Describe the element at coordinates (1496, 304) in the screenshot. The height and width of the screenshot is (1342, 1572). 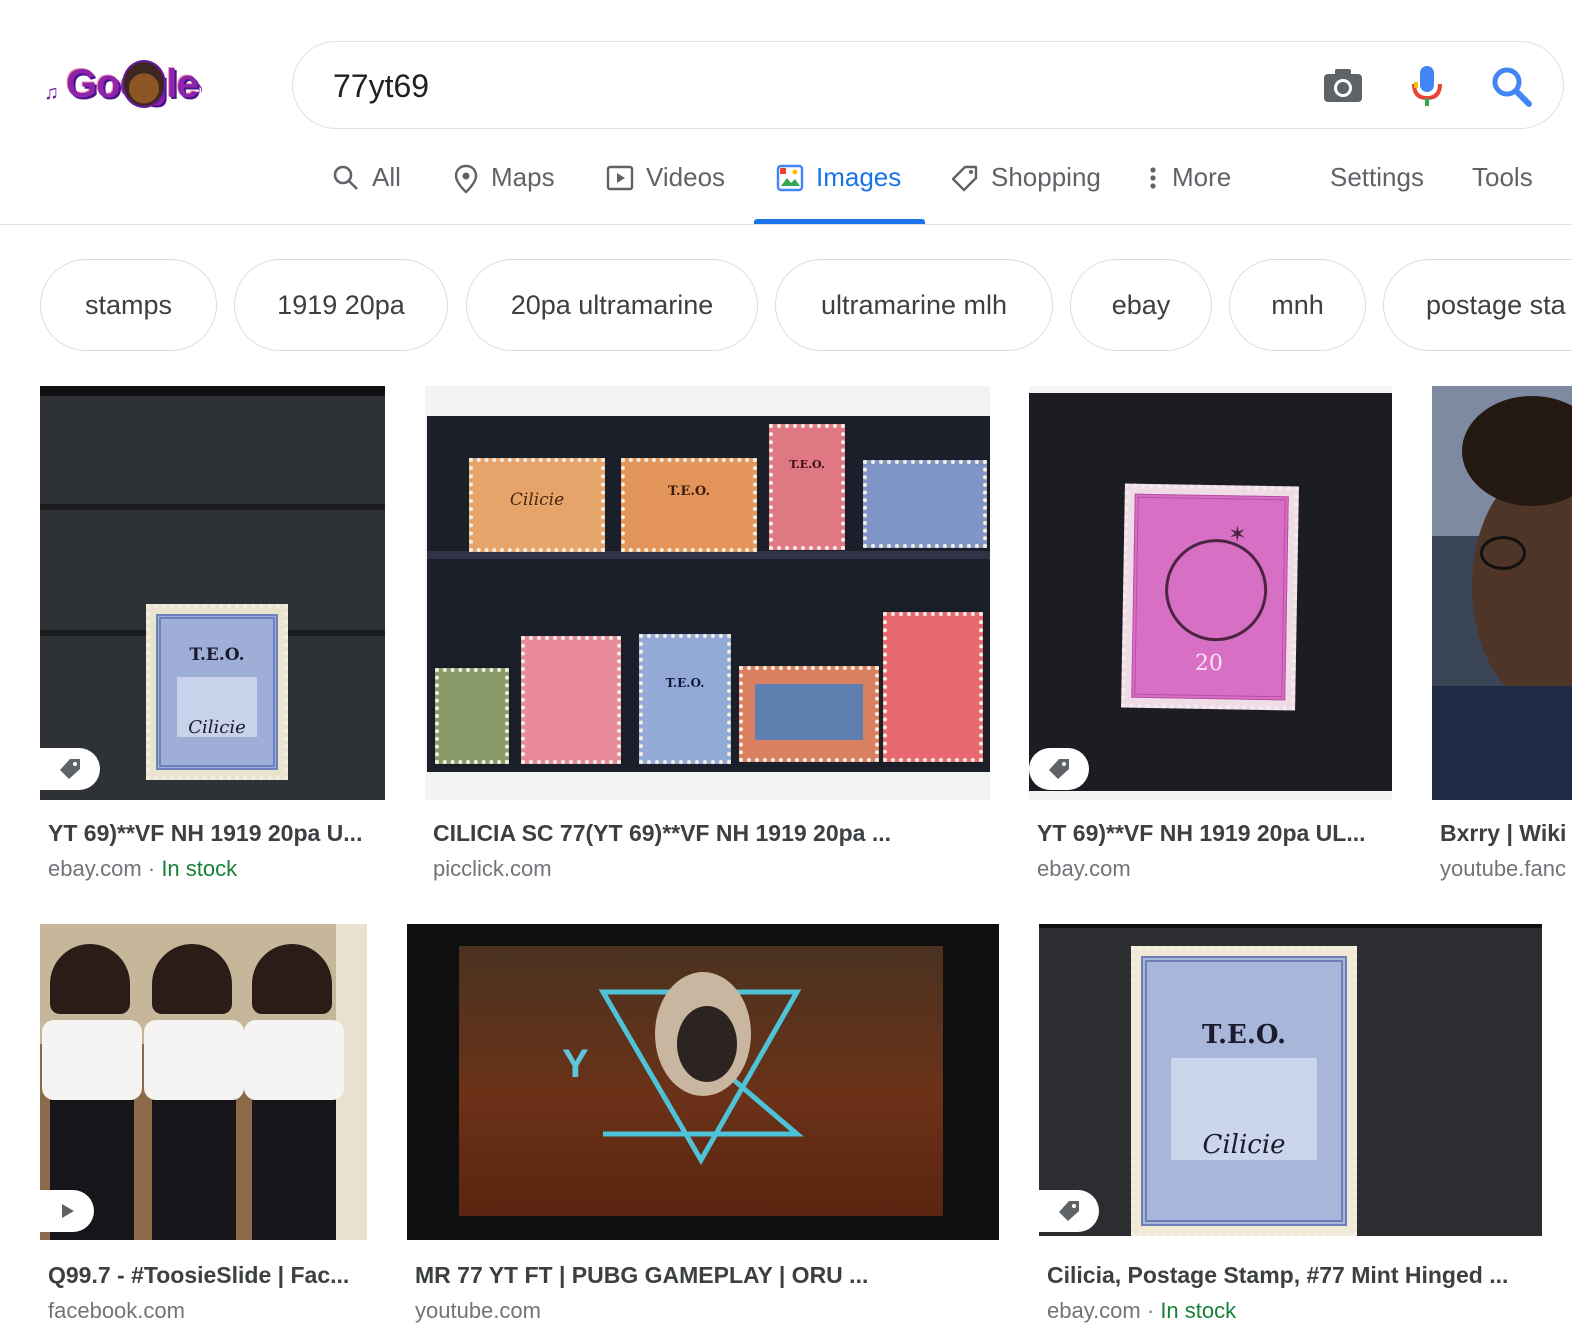
I see `chip-label: postage sta` at that location.